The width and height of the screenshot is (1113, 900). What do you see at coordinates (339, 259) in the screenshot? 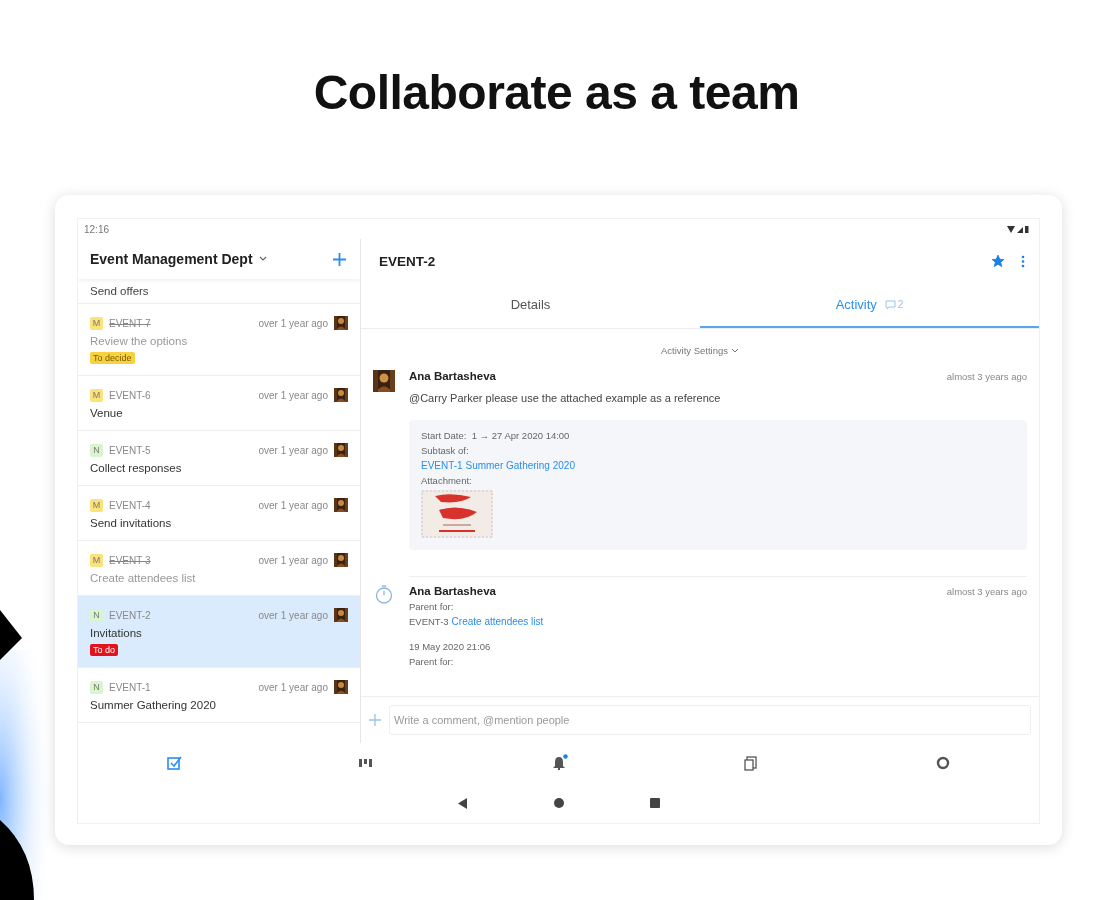
I see `add-icon` at bounding box center [339, 259].